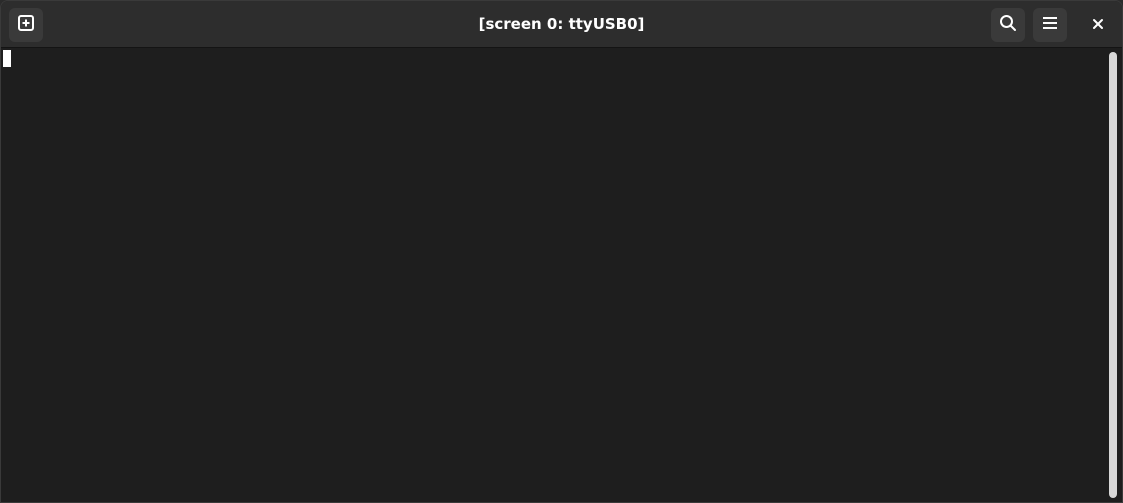  I want to click on window-title: [screen 0: ttyUSB0], so click(561, 24).